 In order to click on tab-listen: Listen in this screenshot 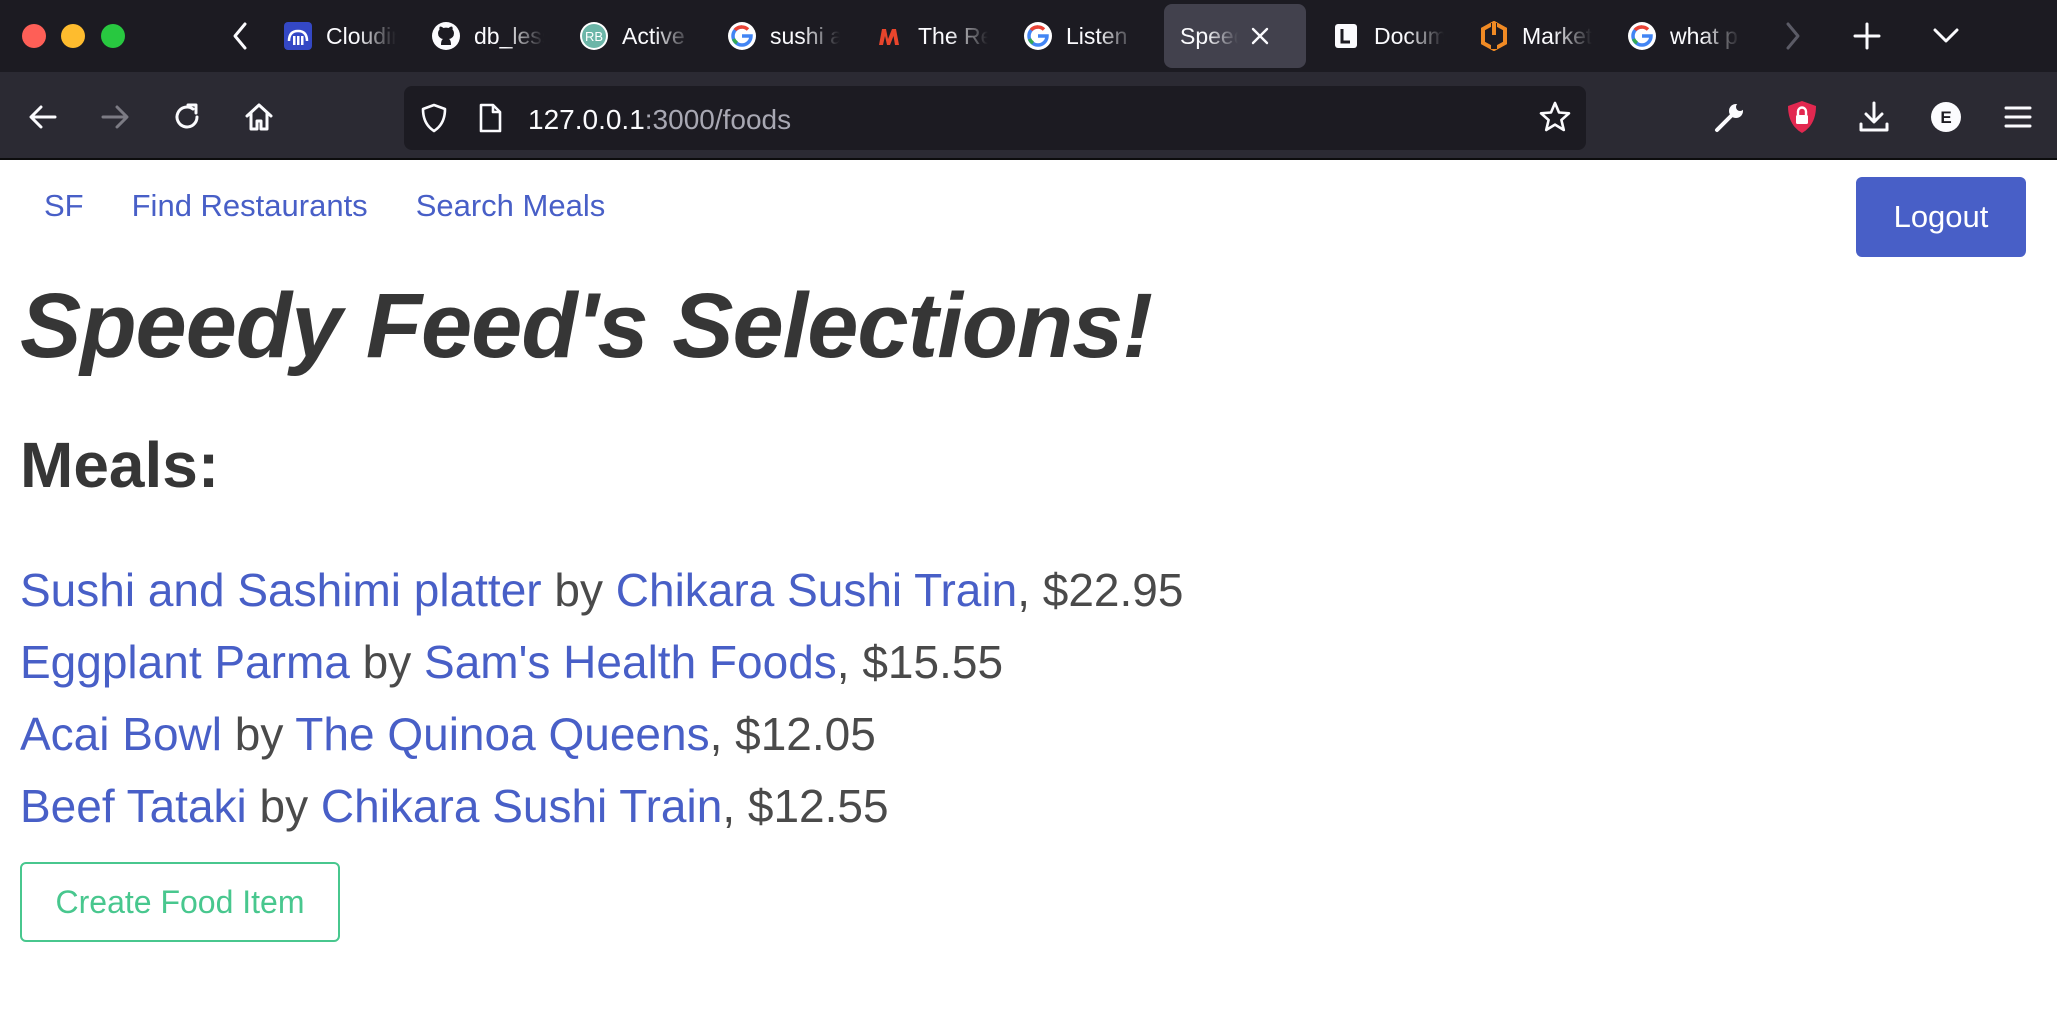, I will do `click(1073, 36)`.